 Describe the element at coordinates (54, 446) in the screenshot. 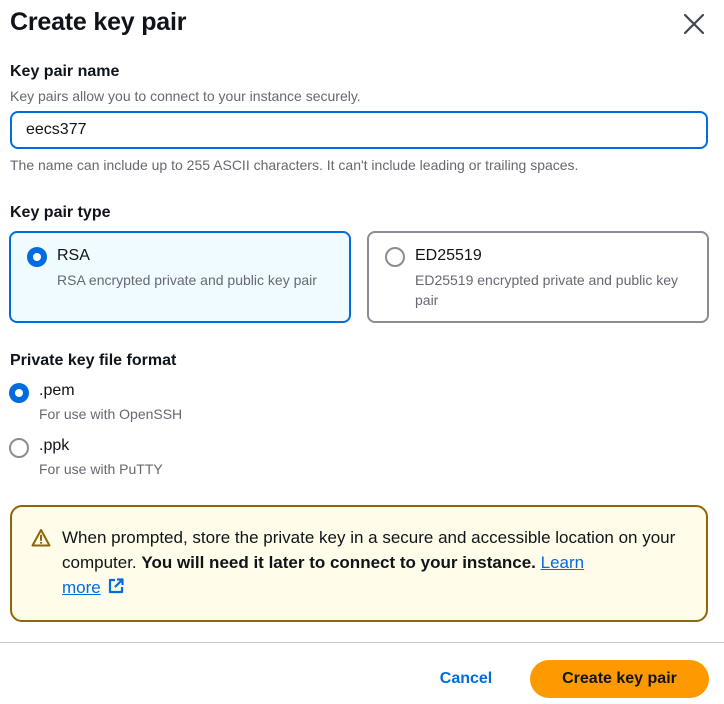

I see `format-option-ppk: .ppk` at that location.